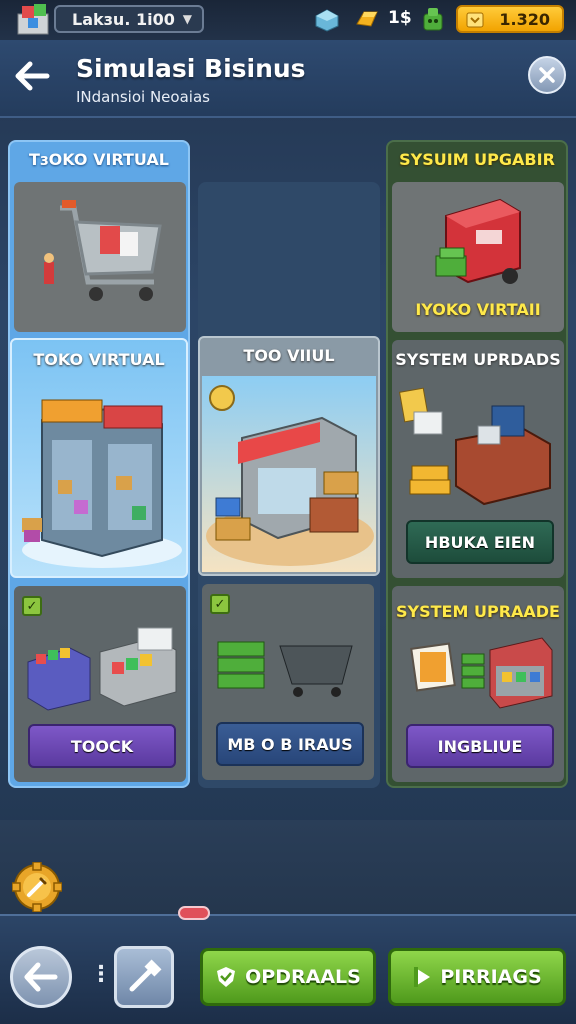 The height and width of the screenshot is (1024, 576). I want to click on system-upgrade-card-2: SYSTEM UPRDADS HBUKA EIEN, so click(478, 459).